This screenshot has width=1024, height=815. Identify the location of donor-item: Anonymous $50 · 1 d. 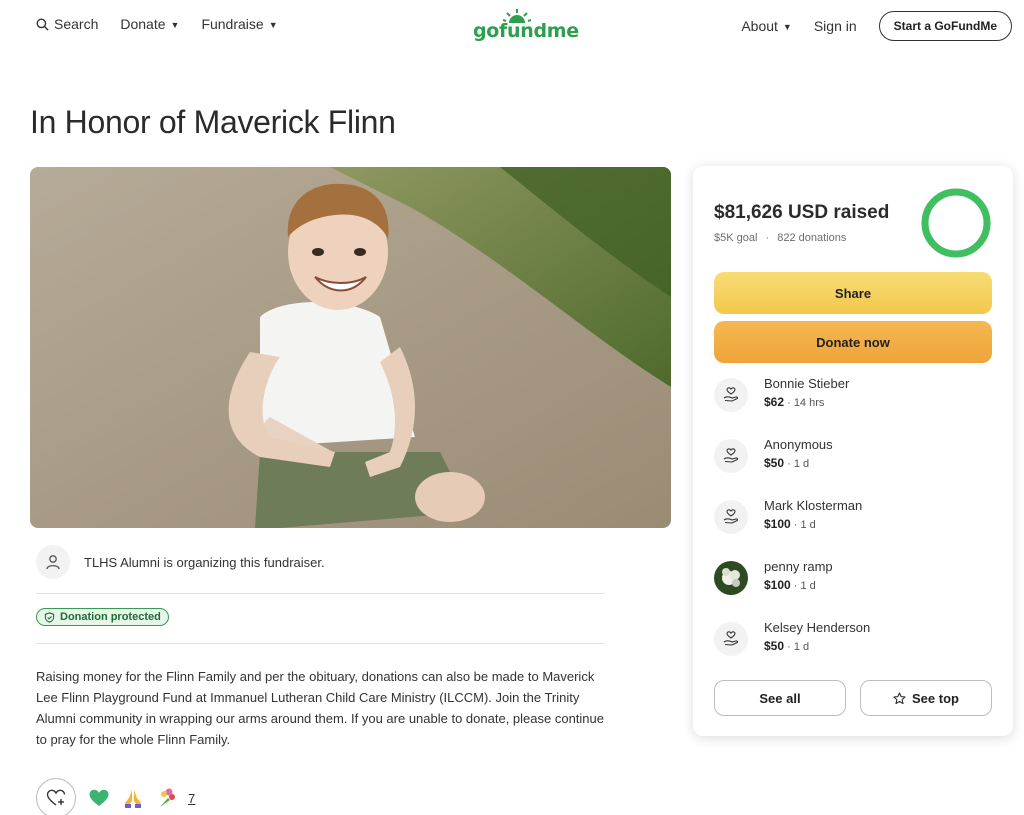
(773, 455).